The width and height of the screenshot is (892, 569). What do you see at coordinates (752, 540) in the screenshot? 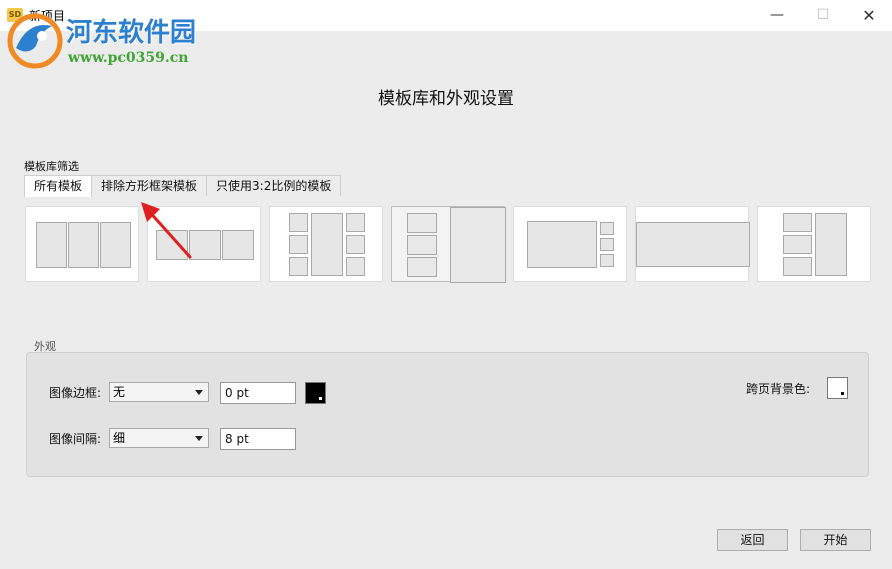
I see `back-button: 返回` at bounding box center [752, 540].